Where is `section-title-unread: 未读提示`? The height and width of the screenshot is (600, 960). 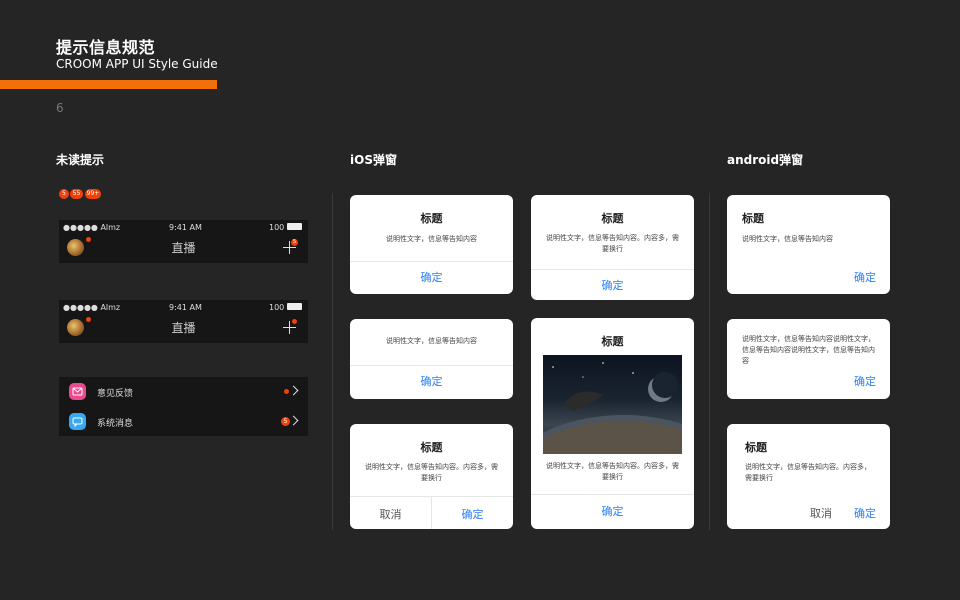 section-title-unread: 未读提示 is located at coordinates (80, 160).